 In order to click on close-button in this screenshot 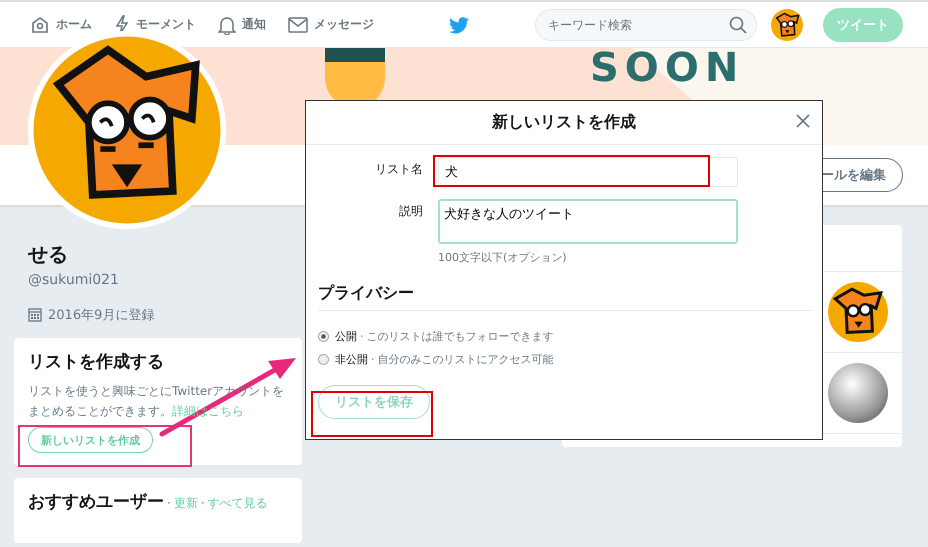, I will do `click(803, 121)`.